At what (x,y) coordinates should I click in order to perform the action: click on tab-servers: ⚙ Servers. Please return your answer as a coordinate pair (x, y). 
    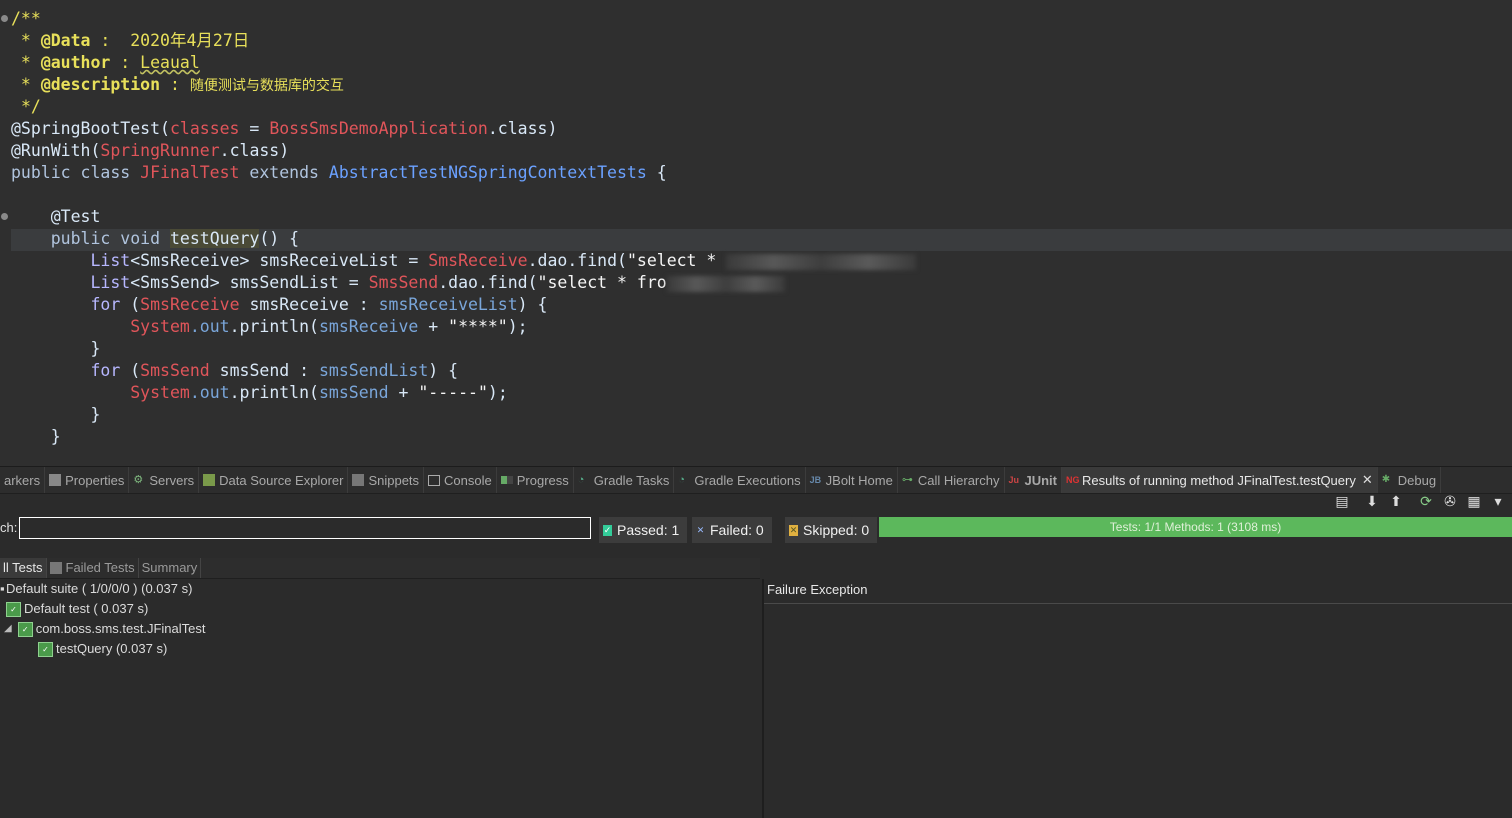
    Looking at the image, I should click on (164, 480).